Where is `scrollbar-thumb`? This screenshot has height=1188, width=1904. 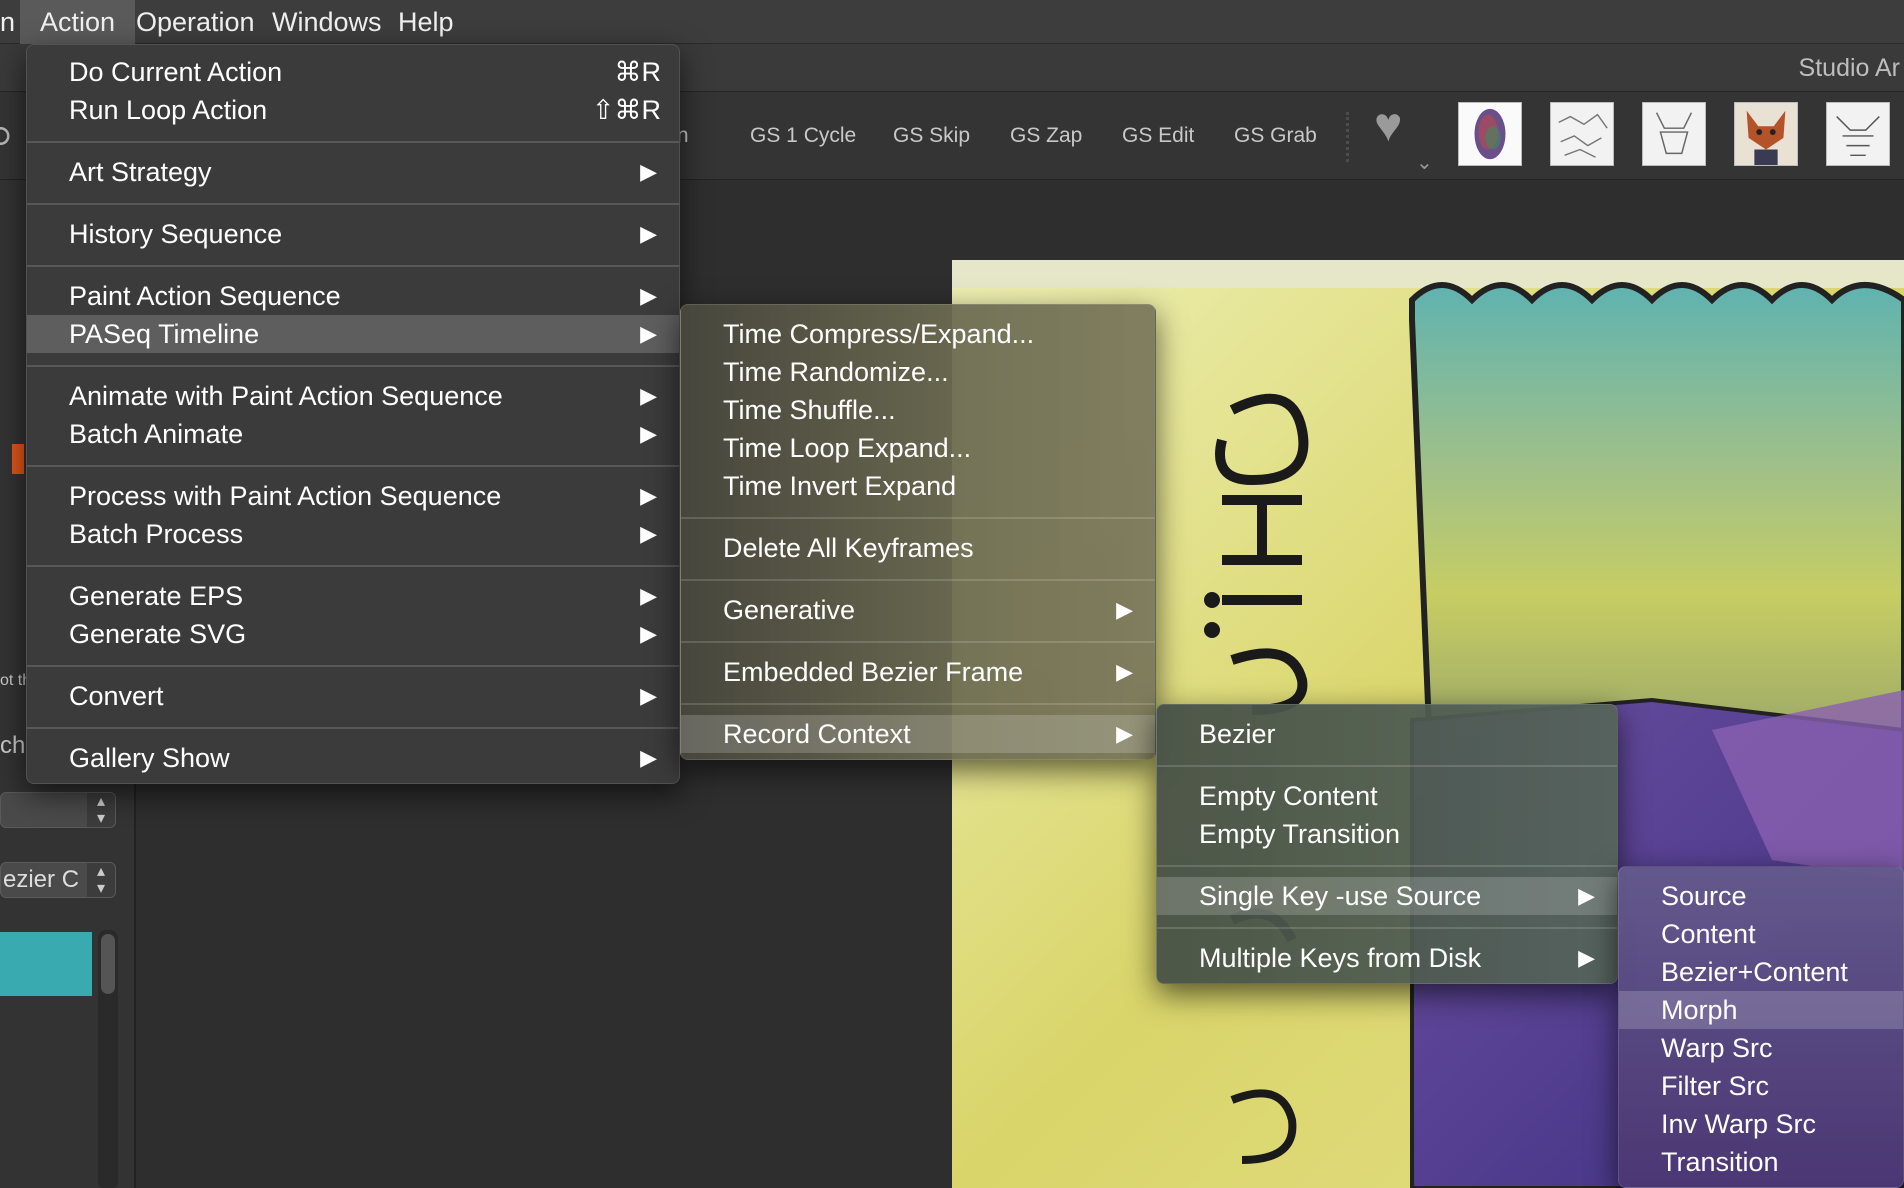
scrollbar-thumb is located at coordinates (108, 964).